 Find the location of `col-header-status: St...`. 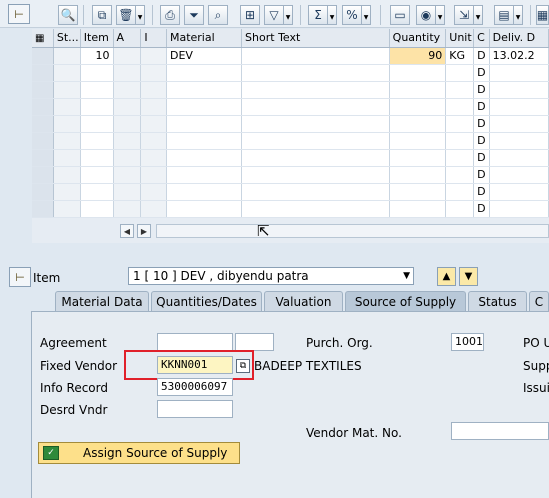

col-header-status: St... is located at coordinates (67, 38).